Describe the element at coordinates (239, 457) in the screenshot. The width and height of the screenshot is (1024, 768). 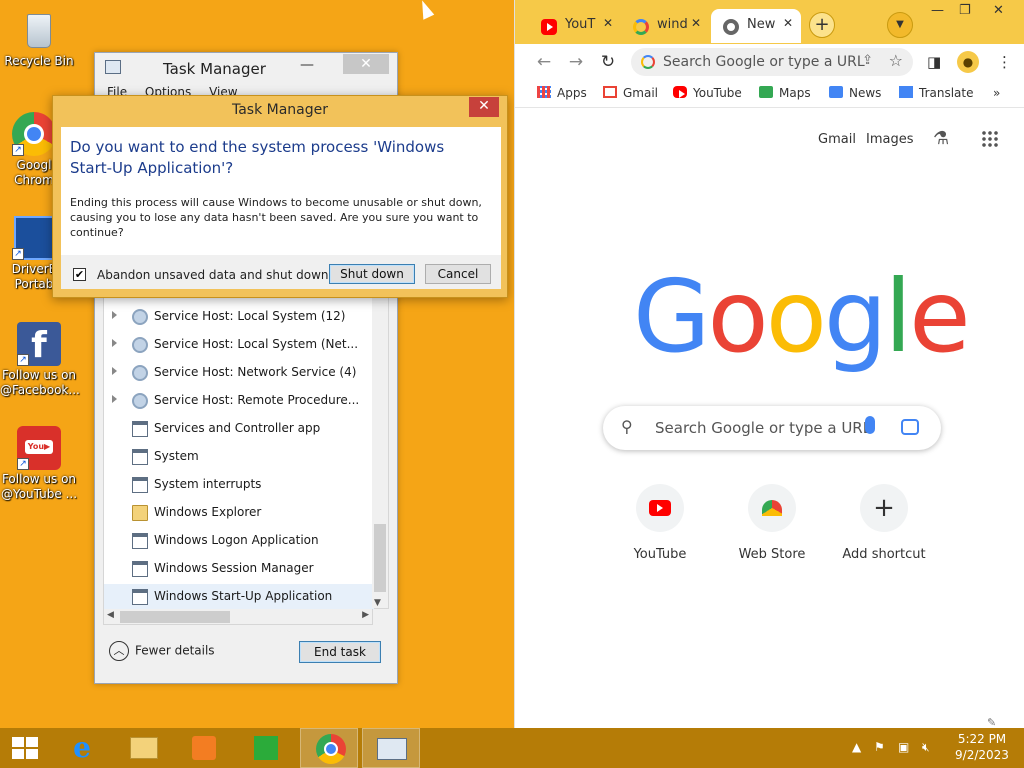
I see `process-row: System` at that location.